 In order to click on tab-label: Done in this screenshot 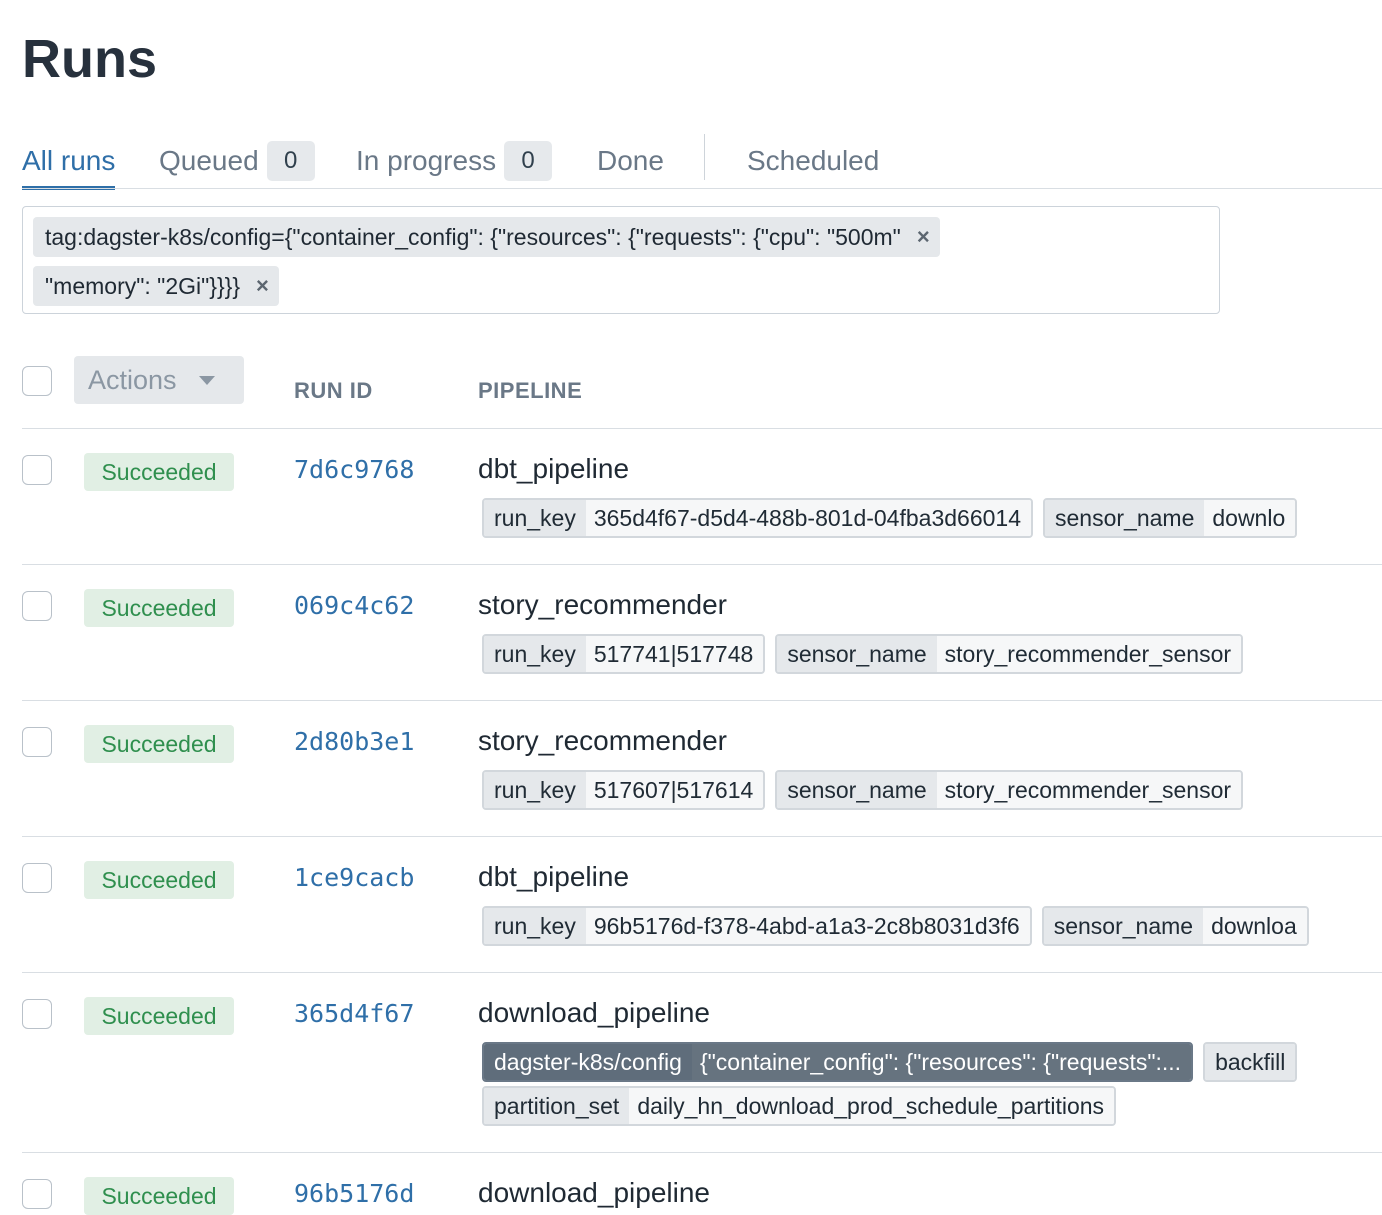, I will do `click(630, 160)`.